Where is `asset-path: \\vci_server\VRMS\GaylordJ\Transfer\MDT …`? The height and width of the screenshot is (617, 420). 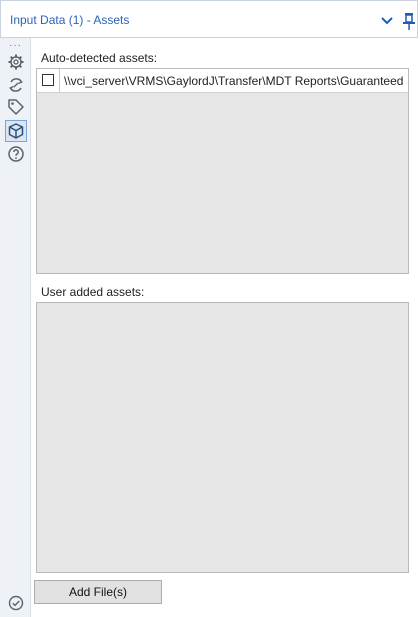
asset-path: \\vci_server\VRMS\GaylordJ\Transfer\MDT … is located at coordinates (234, 81).